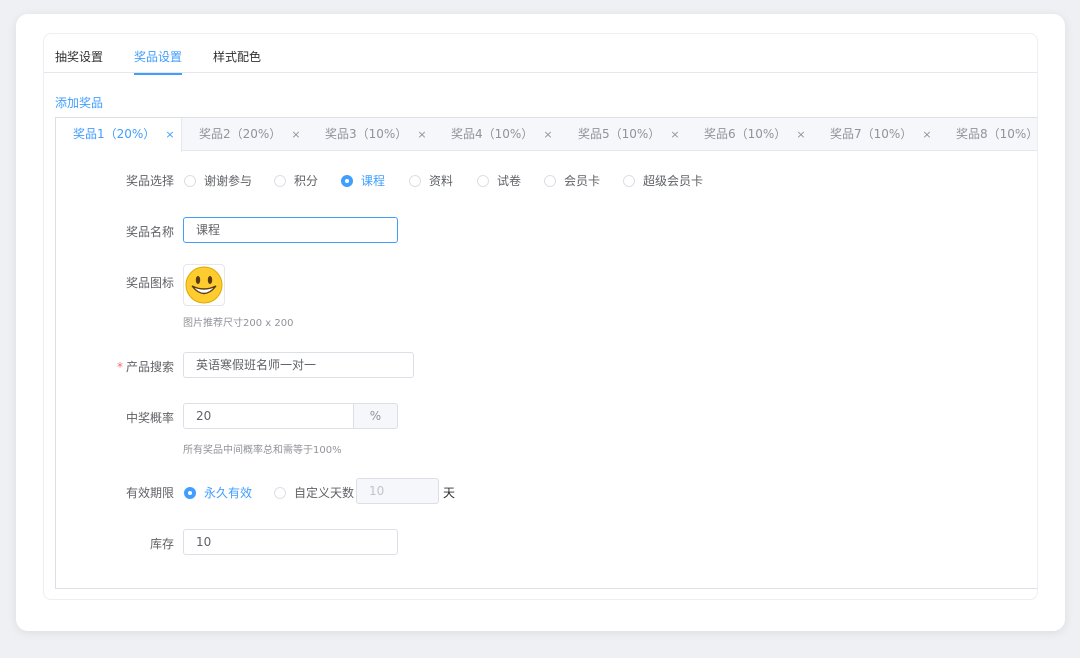 Image resolution: width=1080 pixels, height=658 pixels. I want to click on radio-permanent: 永久有效, so click(218, 492).